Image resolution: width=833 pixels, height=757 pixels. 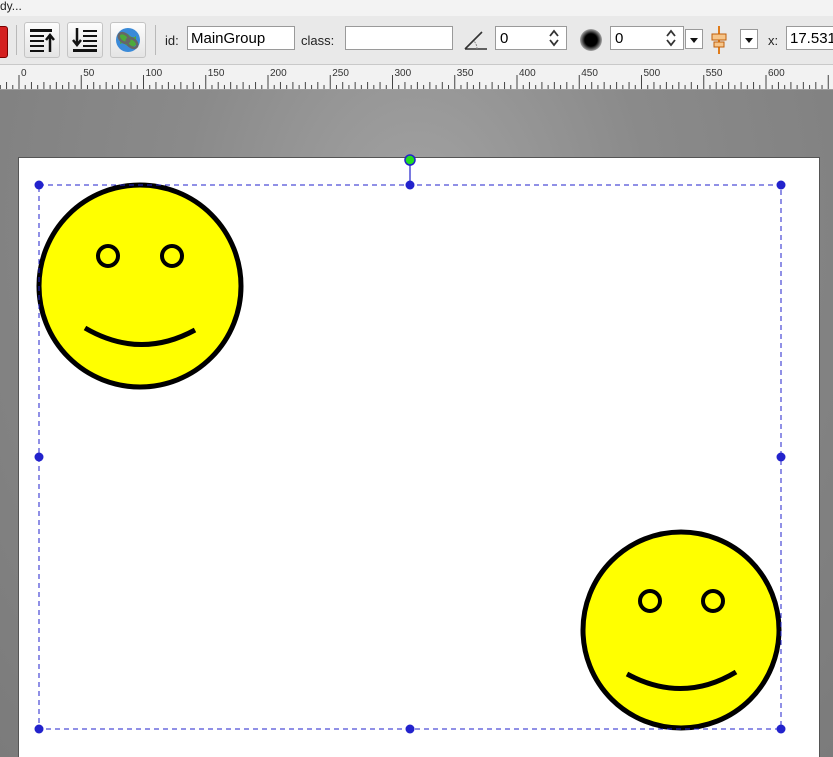 What do you see at coordinates (776, 73) in the screenshot?
I see `ruler-label: 600` at bounding box center [776, 73].